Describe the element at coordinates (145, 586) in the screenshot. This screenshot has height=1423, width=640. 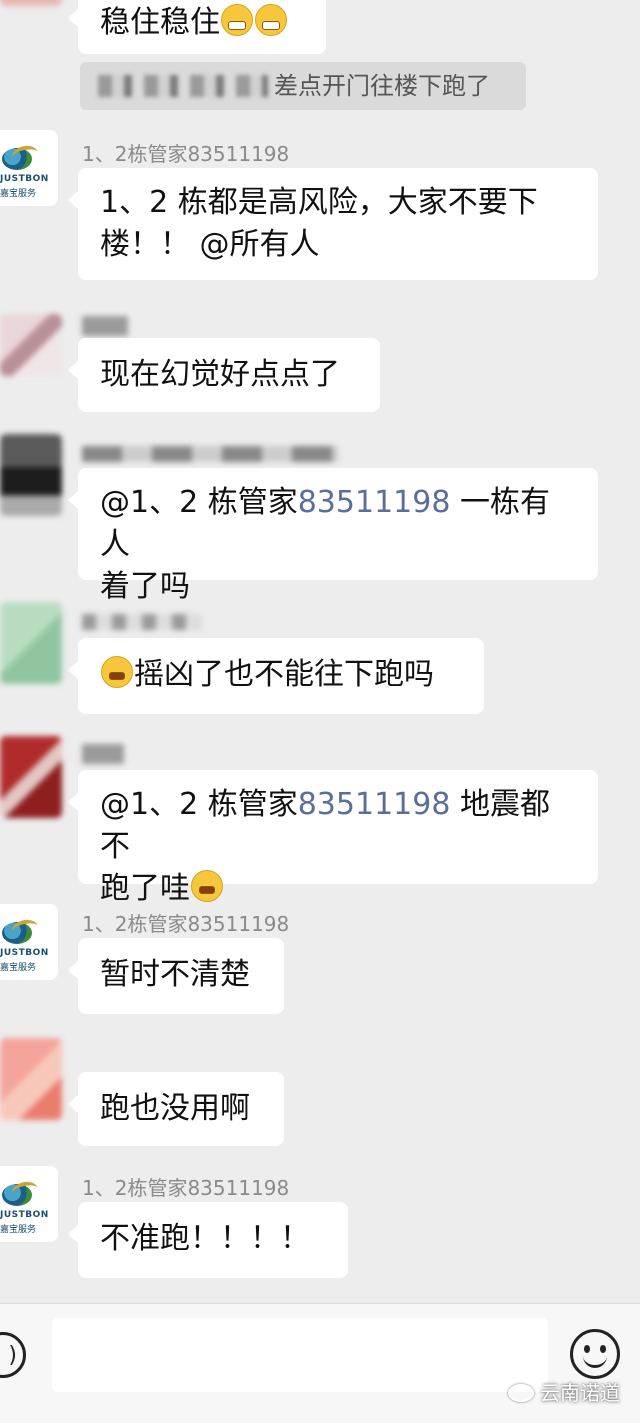
I see `message-line: 着了吗` at that location.